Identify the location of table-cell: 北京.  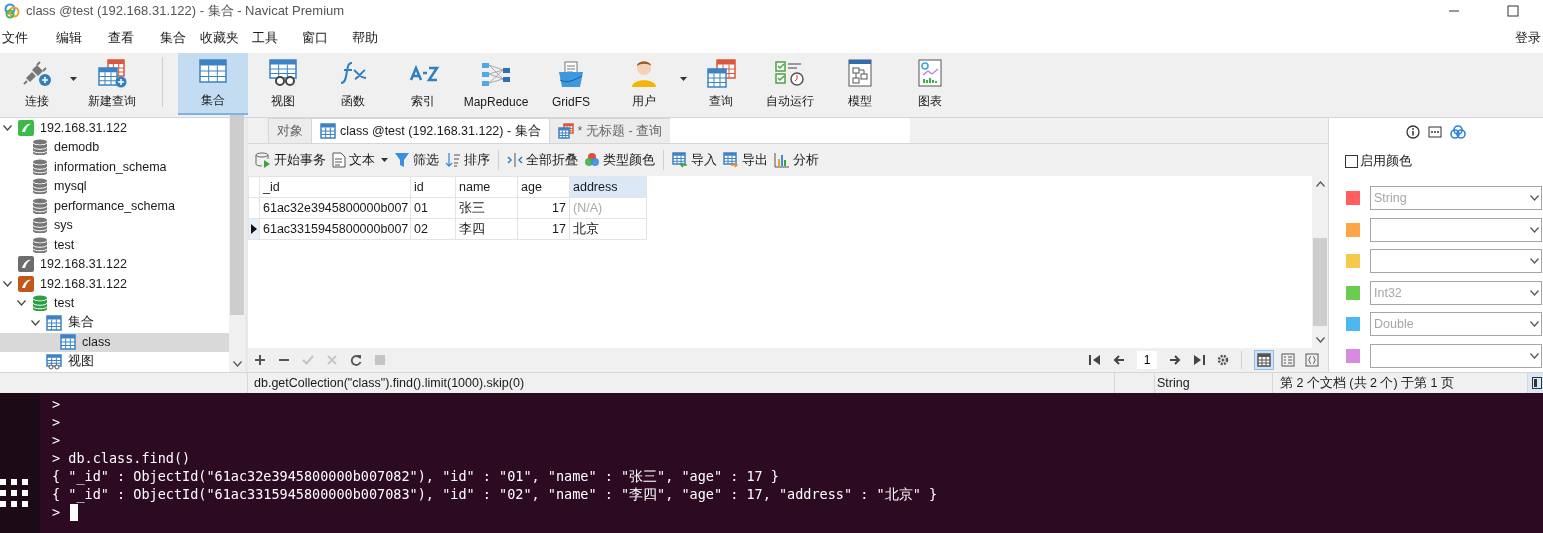
(608, 229).